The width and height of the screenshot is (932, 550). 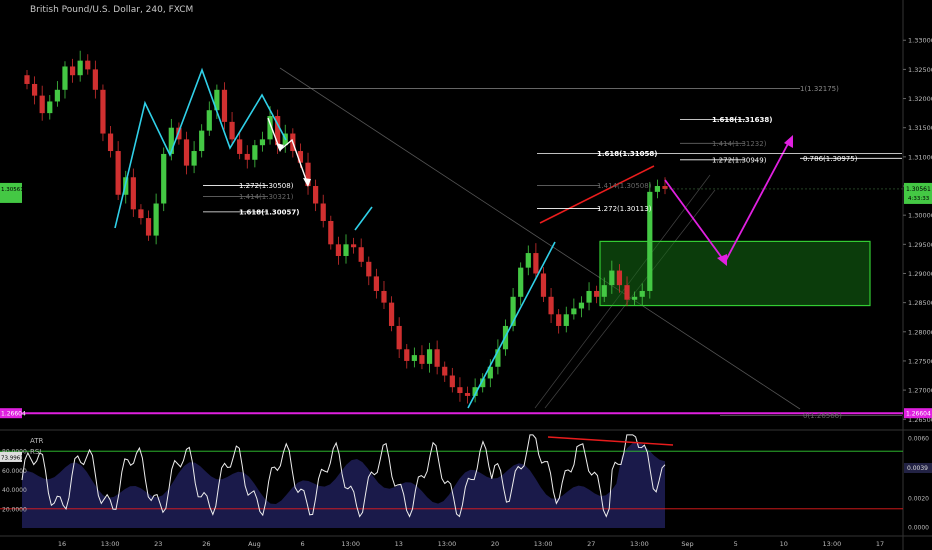 What do you see at coordinates (12, 458) in the screenshot?
I see `rsi-value-label: 73.9961` at bounding box center [12, 458].